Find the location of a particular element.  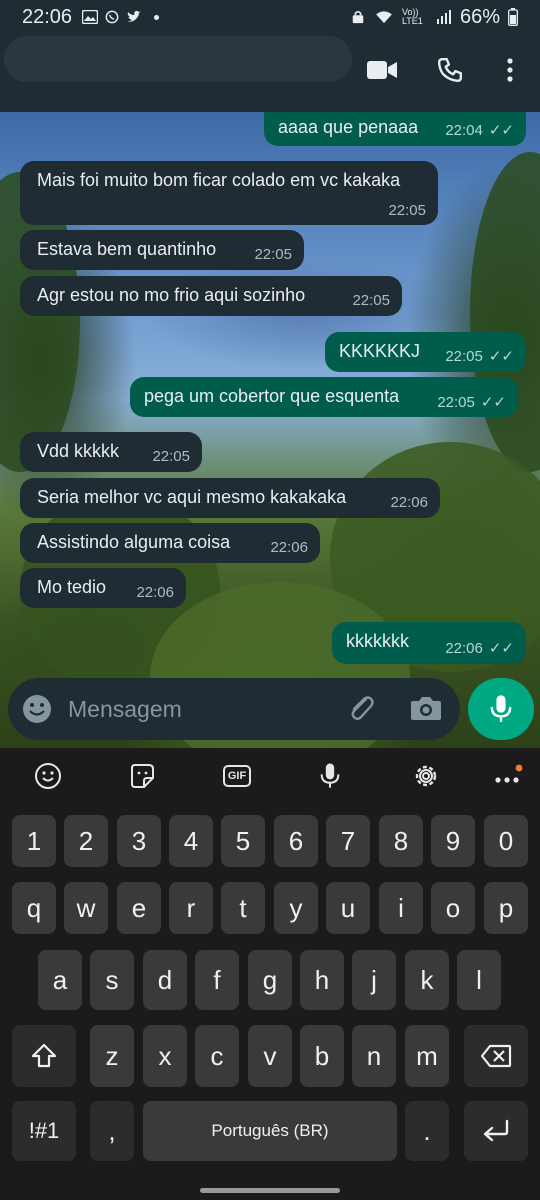

key: j is located at coordinates (374, 980).